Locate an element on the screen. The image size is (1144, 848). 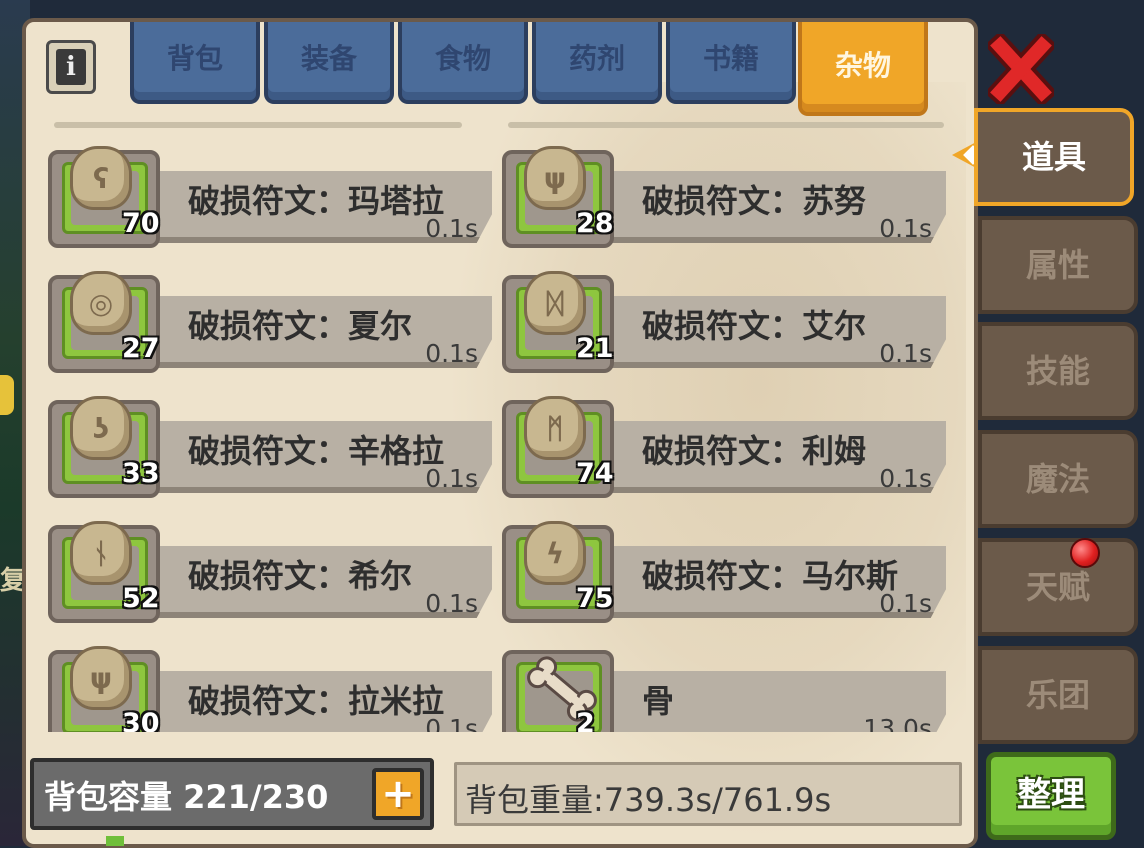
list-item: ψ 28 破损符文：苏努 0.1s is located at coordinates (727, 200).